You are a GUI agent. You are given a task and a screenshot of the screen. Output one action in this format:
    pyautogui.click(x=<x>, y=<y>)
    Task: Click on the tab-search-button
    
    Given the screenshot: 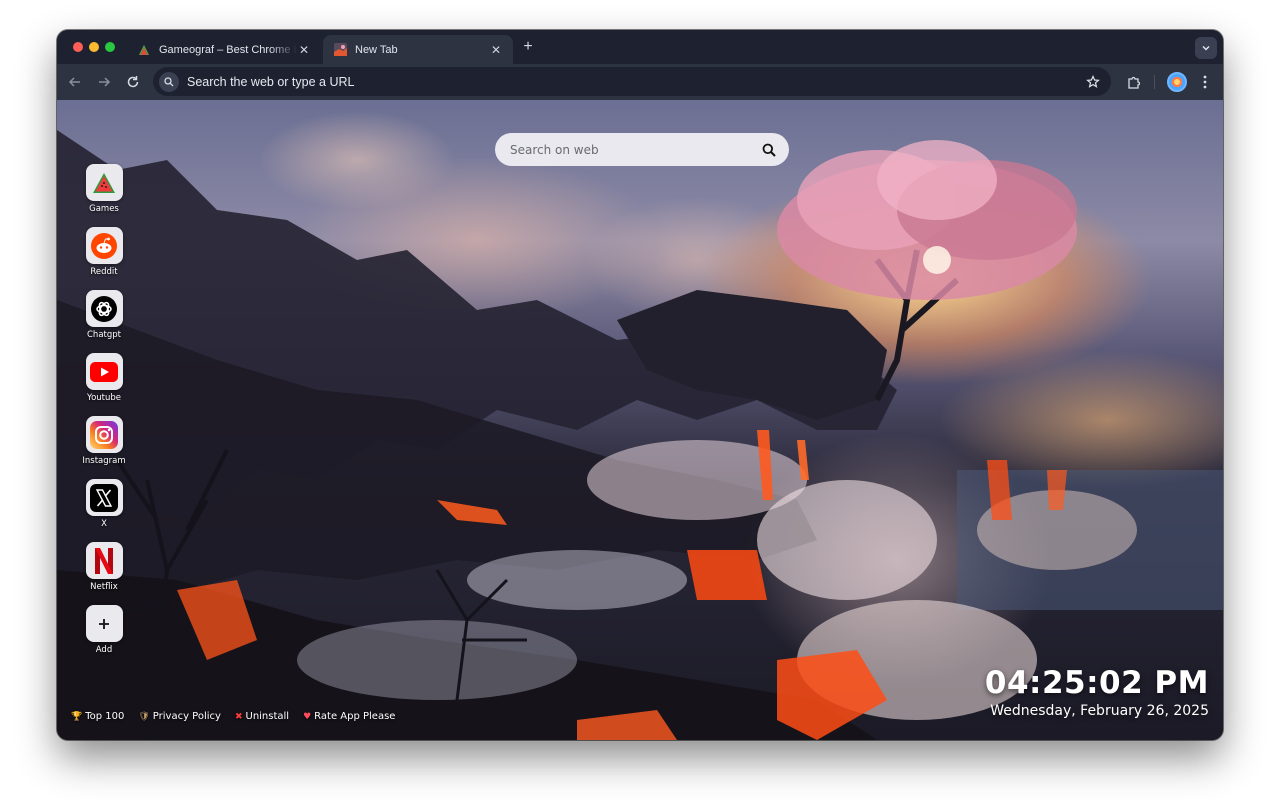 What is the action you would take?
    pyautogui.click(x=1206, y=48)
    